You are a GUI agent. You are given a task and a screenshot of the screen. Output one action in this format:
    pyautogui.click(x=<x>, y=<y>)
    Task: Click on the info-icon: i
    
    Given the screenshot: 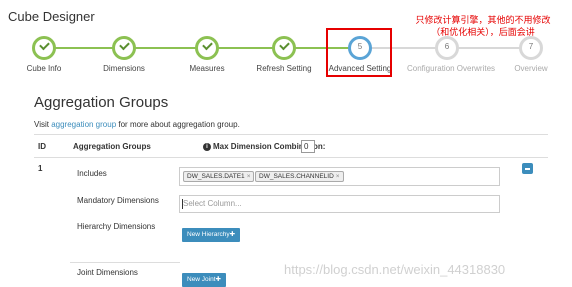 What is the action you would take?
    pyautogui.click(x=207, y=146)
    